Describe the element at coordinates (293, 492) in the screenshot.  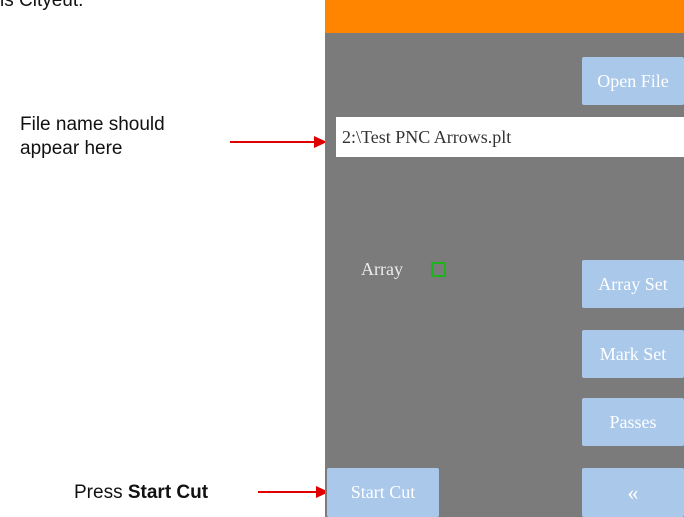
I see `arrow-to-start-cut-icon` at that location.